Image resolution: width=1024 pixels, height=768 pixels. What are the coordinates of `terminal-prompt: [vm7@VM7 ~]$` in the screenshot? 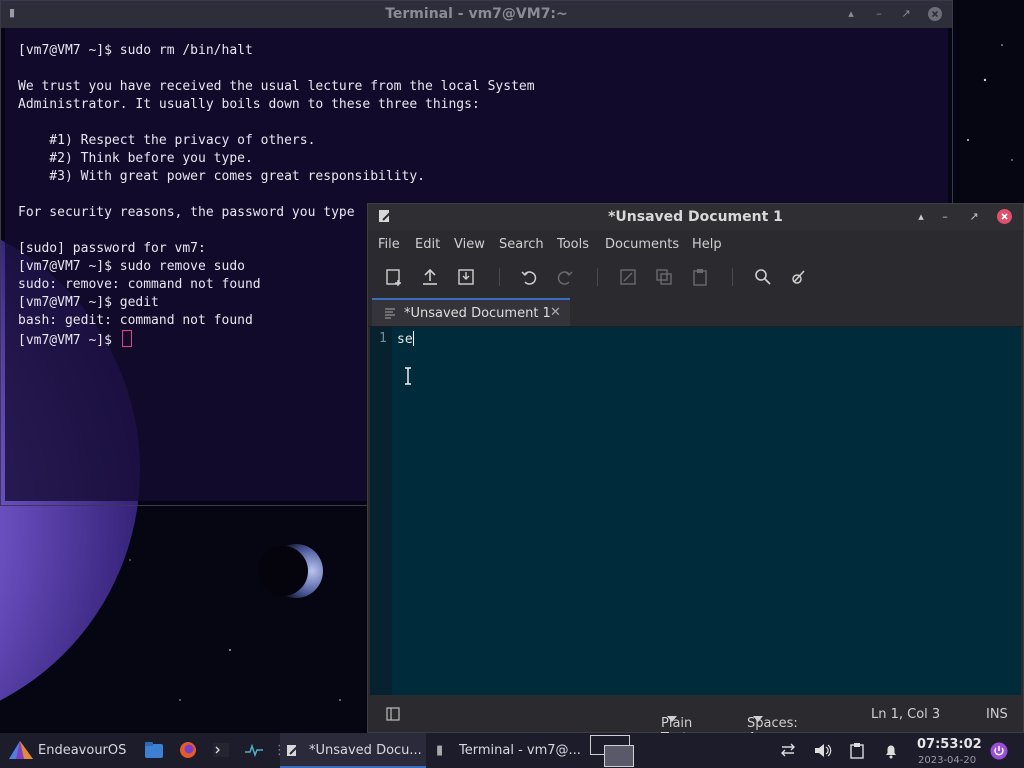 It's located at (69, 340).